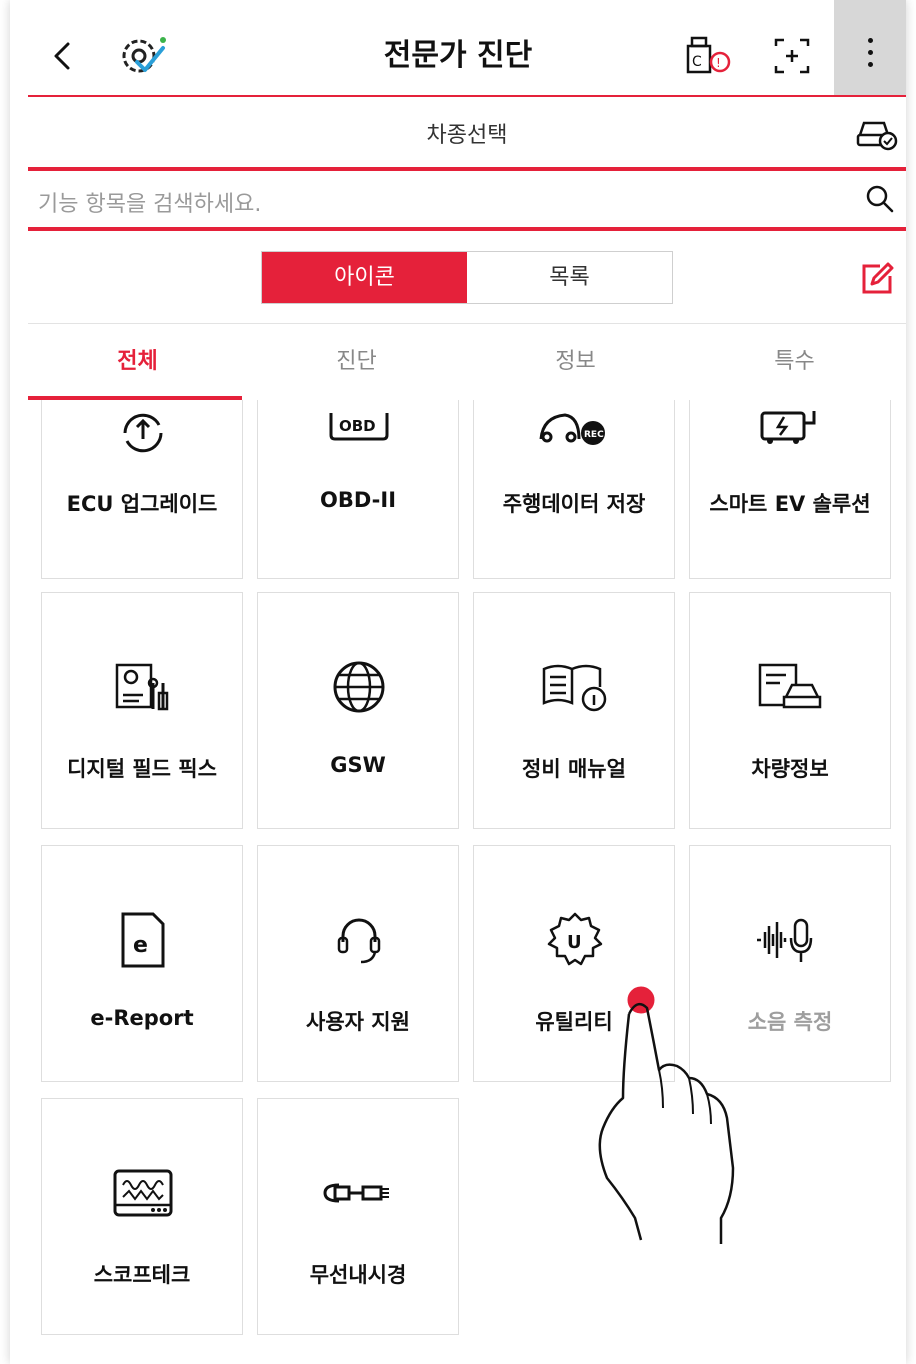  I want to click on grid-item-e-report: e e-Report, so click(142, 963).